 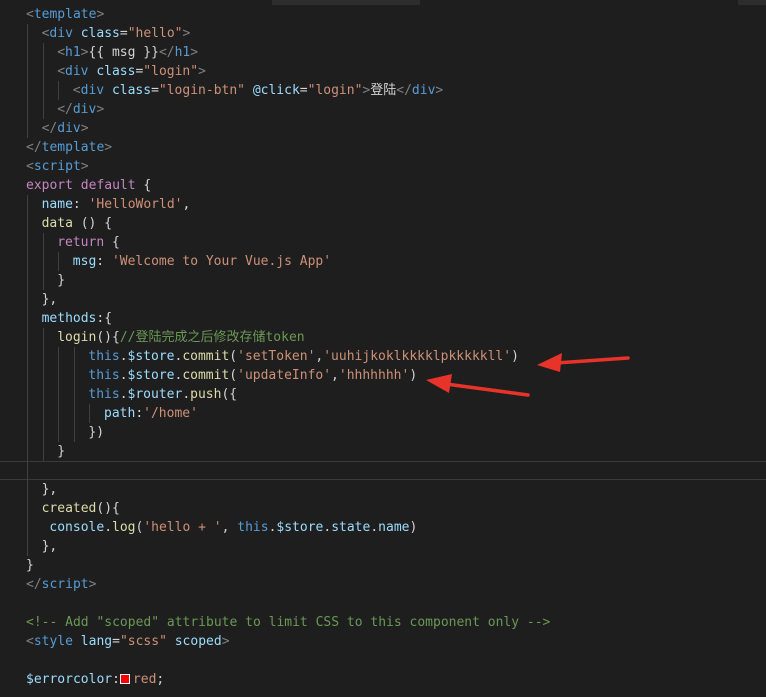 I want to click on code-line: data () {, so click(x=383, y=223).